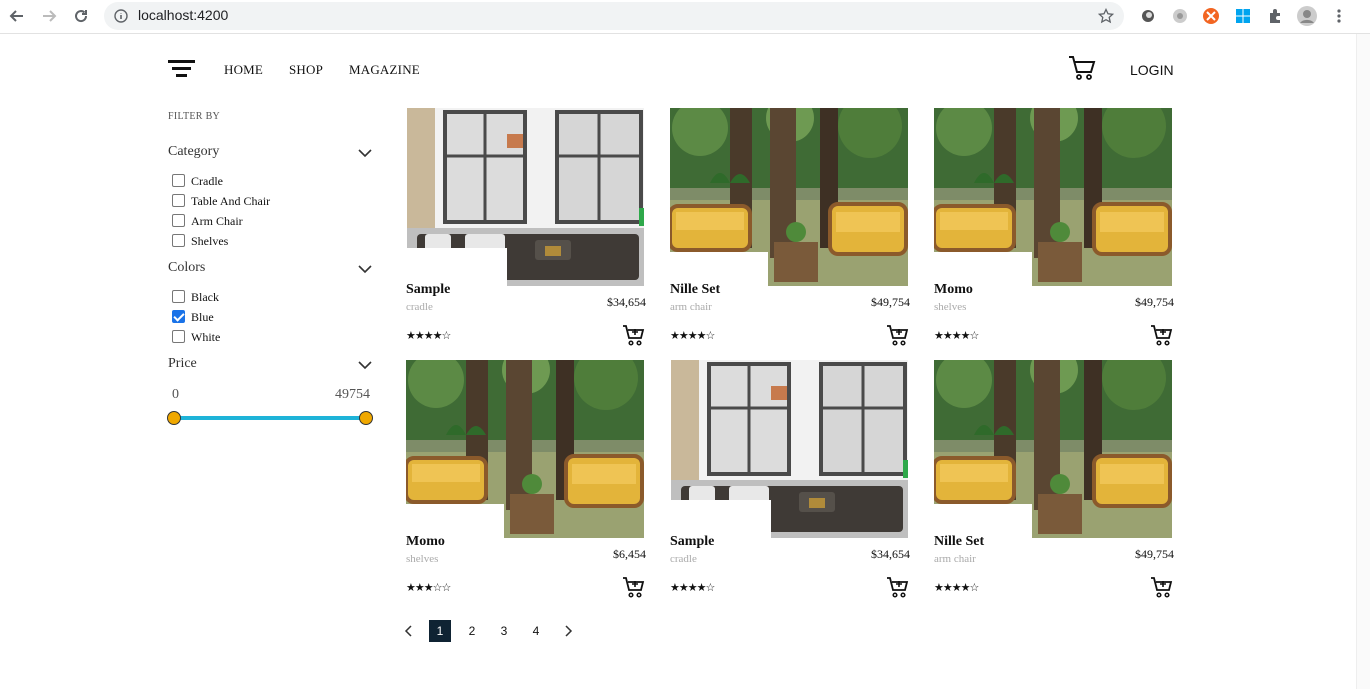  I want to click on color-option-white: White, so click(196, 336).